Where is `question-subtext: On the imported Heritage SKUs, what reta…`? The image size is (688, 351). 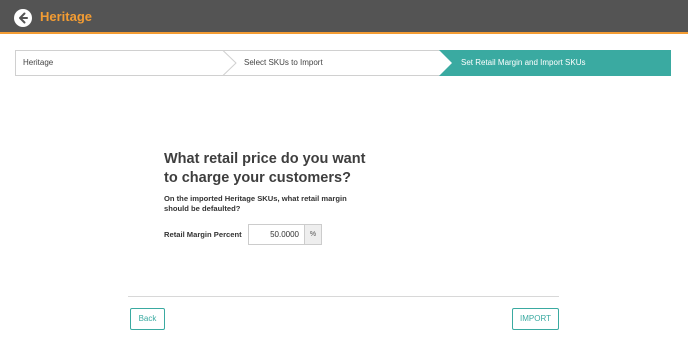
question-subtext: On the imported Heritage SKUs, what reta… is located at coordinates (269, 204).